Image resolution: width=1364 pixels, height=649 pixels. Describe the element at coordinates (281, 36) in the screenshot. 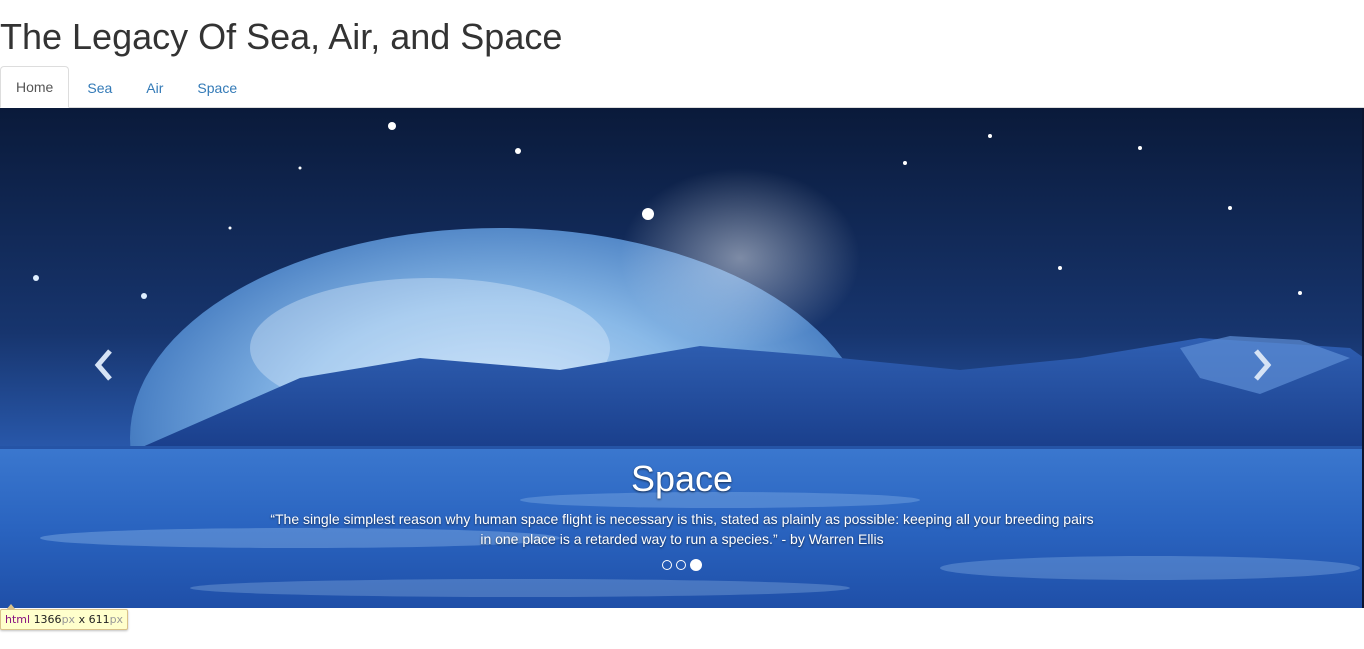

I see `page-title: The Legacy Of Sea, Air, and Space` at that location.